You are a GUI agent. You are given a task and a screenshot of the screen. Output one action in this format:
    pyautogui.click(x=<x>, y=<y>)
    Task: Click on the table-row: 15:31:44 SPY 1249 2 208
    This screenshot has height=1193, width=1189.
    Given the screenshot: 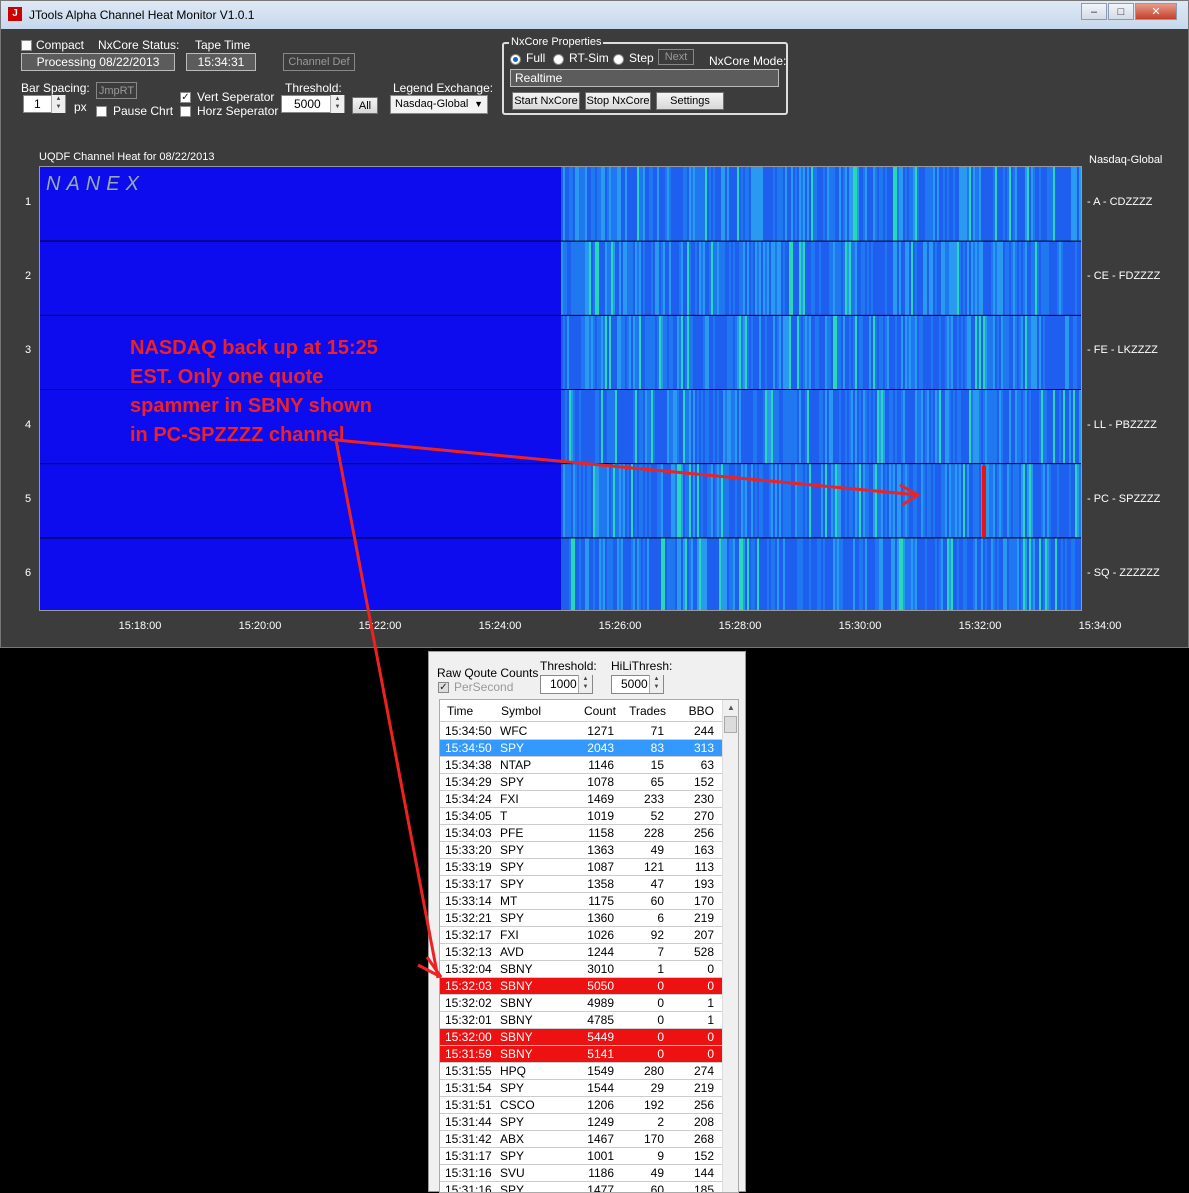 What is the action you would take?
    pyautogui.click(x=581, y=1122)
    